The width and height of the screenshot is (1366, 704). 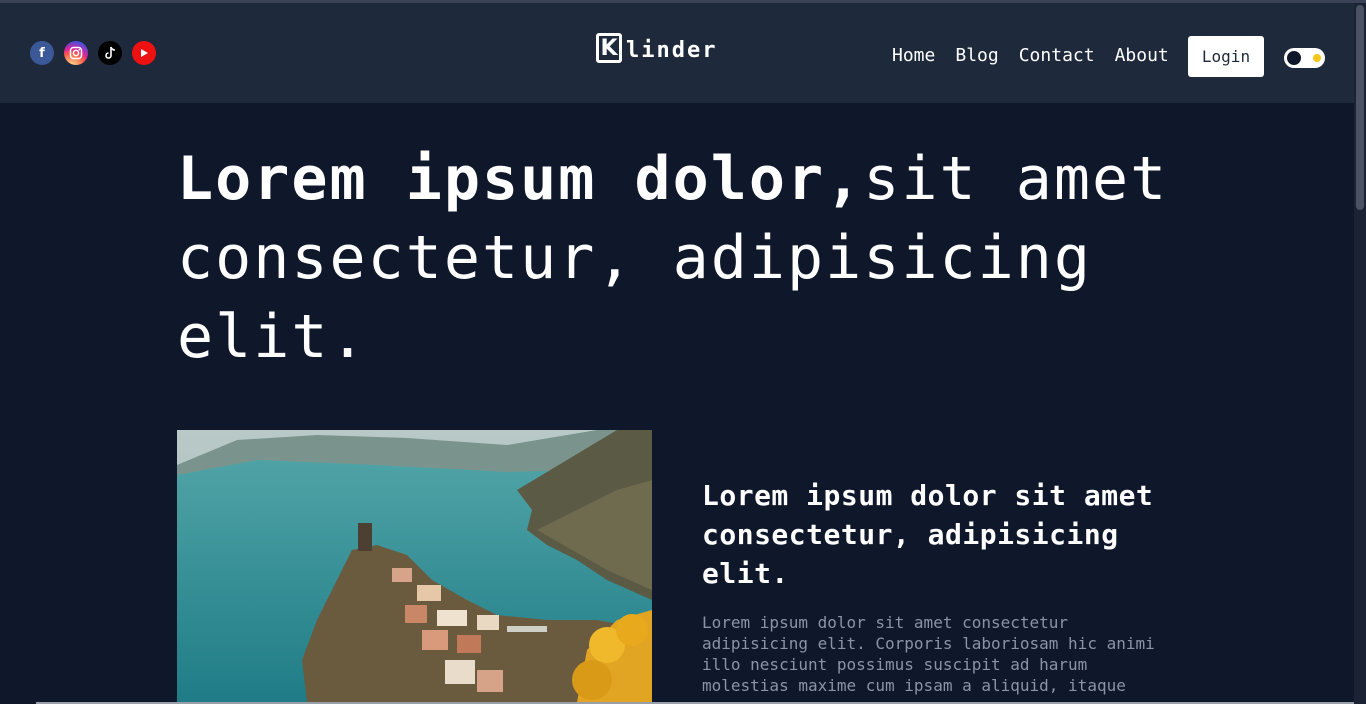 I want to click on main-nav: Home Blog Contact About, so click(x=1030, y=55).